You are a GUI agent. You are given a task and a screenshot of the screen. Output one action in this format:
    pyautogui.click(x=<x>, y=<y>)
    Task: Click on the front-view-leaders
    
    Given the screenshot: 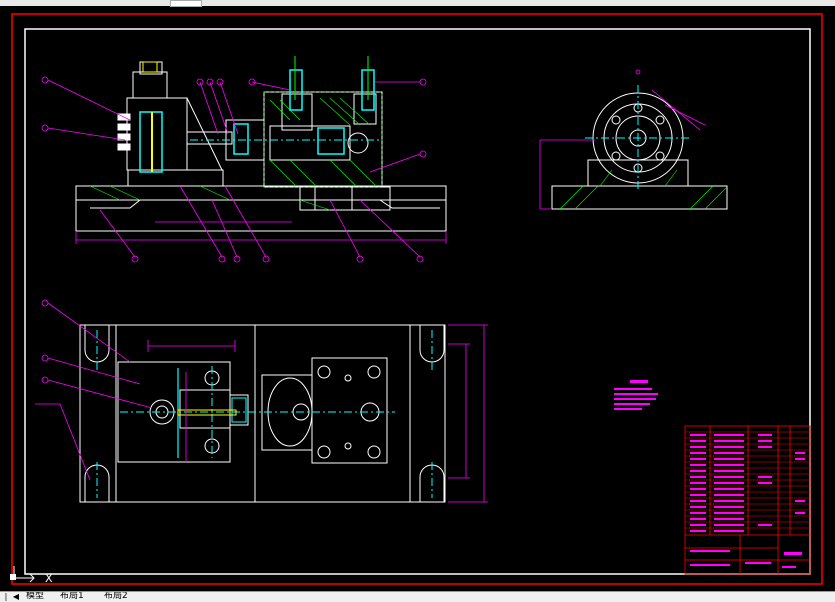 What is the action you would take?
    pyautogui.click(x=234, y=168)
    